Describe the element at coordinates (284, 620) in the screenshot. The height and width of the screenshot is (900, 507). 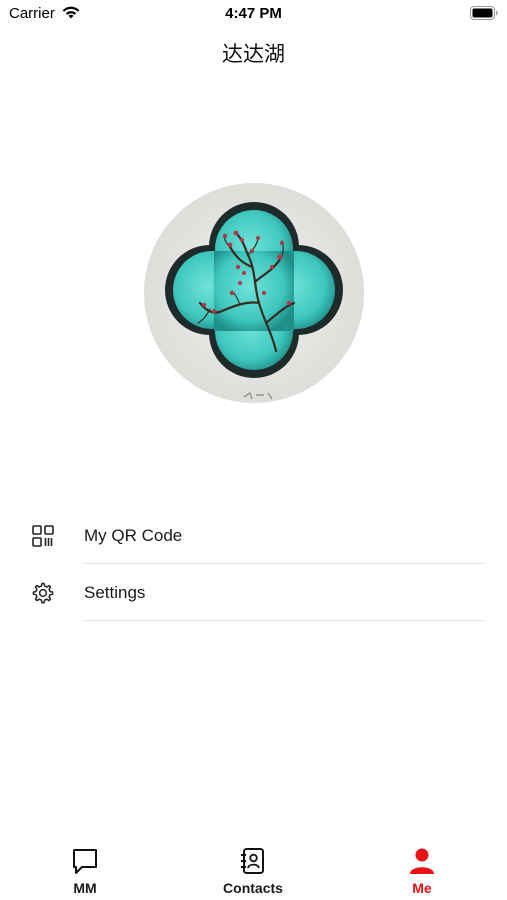
I see `divider` at that location.